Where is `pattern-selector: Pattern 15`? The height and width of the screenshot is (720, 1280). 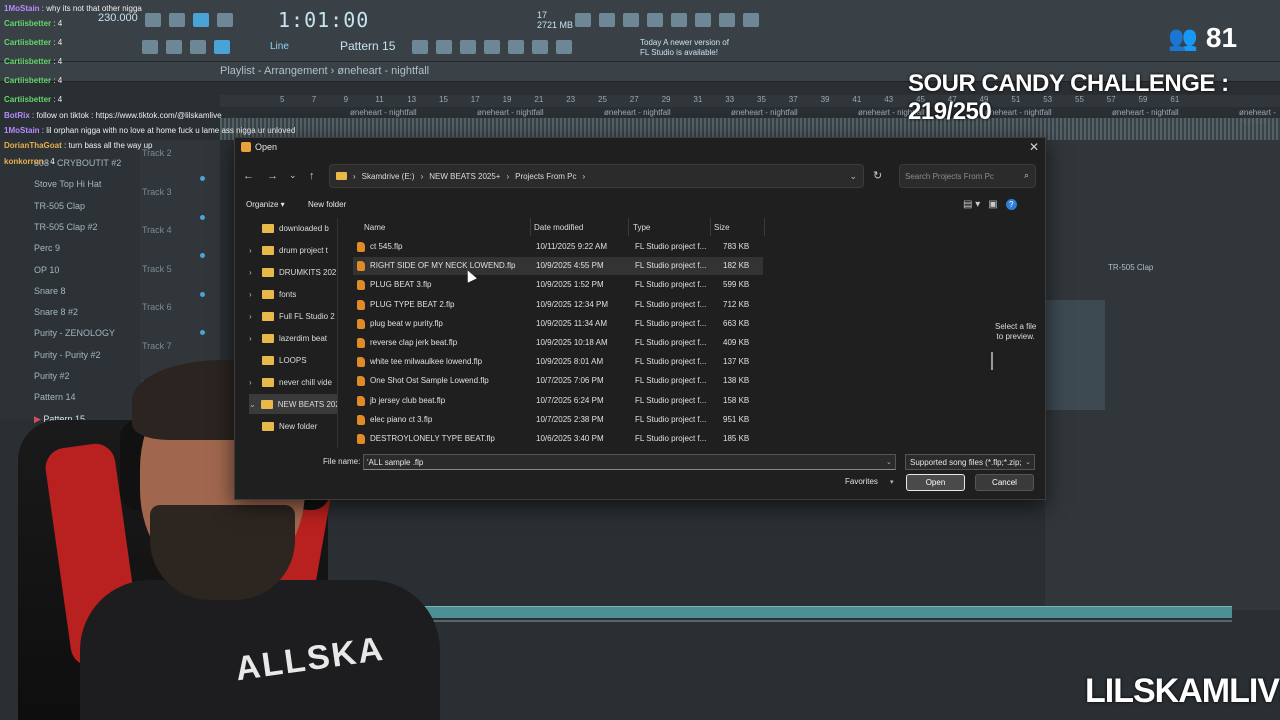
pattern-selector: Pattern 15 is located at coordinates (367, 46).